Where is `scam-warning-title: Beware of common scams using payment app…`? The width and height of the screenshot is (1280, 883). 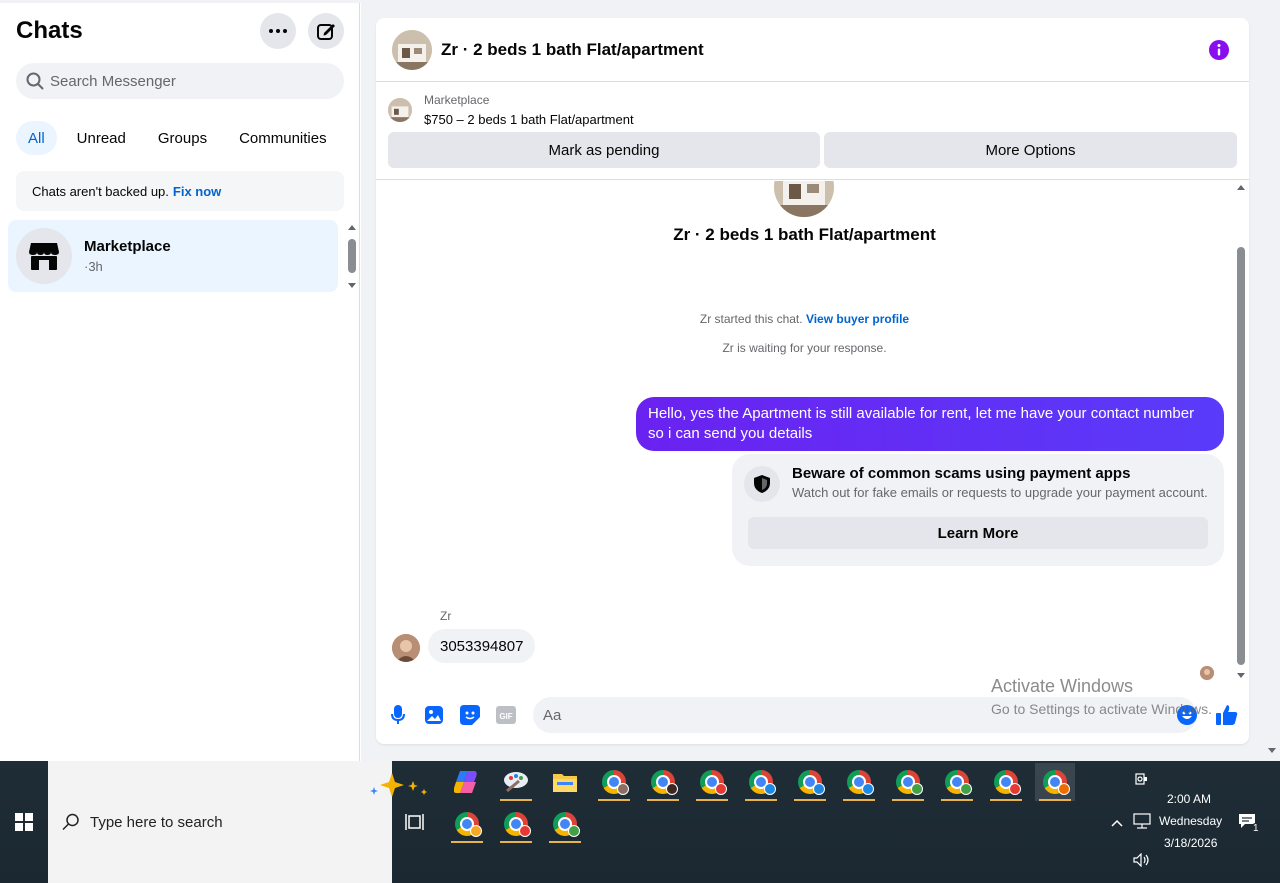 scam-warning-title: Beware of common scams using payment app… is located at coordinates (961, 473).